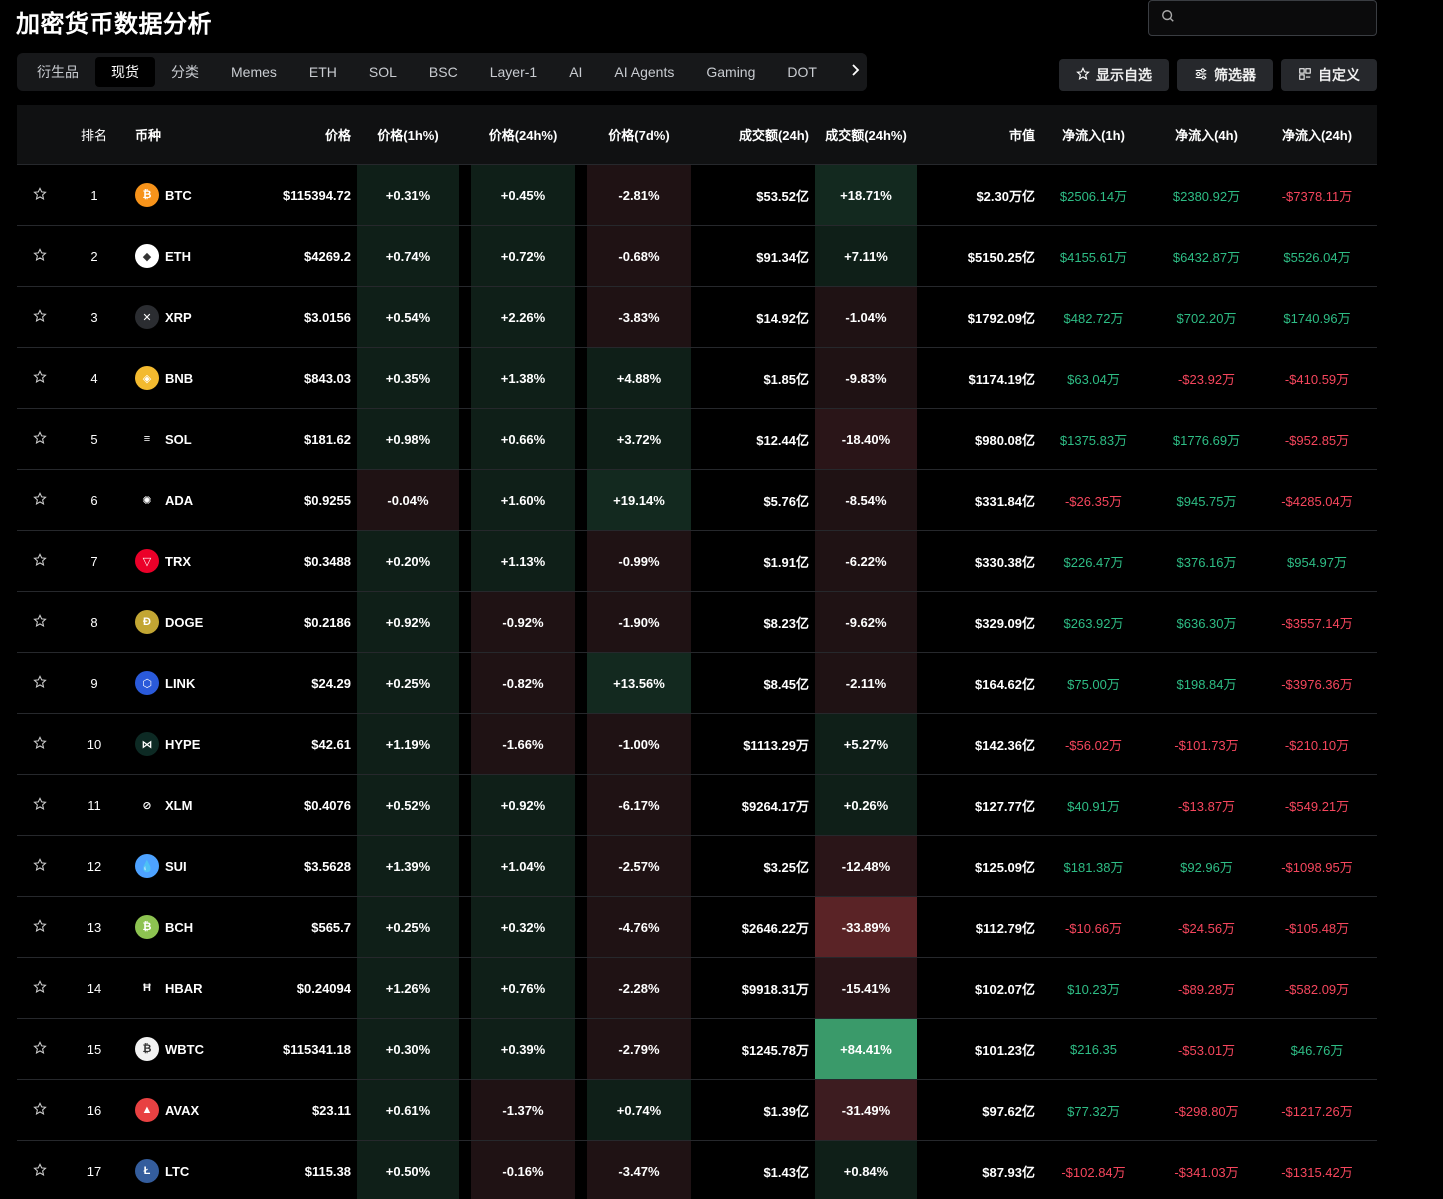  What do you see at coordinates (170, 378) in the screenshot?
I see `coin-cell: ◈ BNB` at bounding box center [170, 378].